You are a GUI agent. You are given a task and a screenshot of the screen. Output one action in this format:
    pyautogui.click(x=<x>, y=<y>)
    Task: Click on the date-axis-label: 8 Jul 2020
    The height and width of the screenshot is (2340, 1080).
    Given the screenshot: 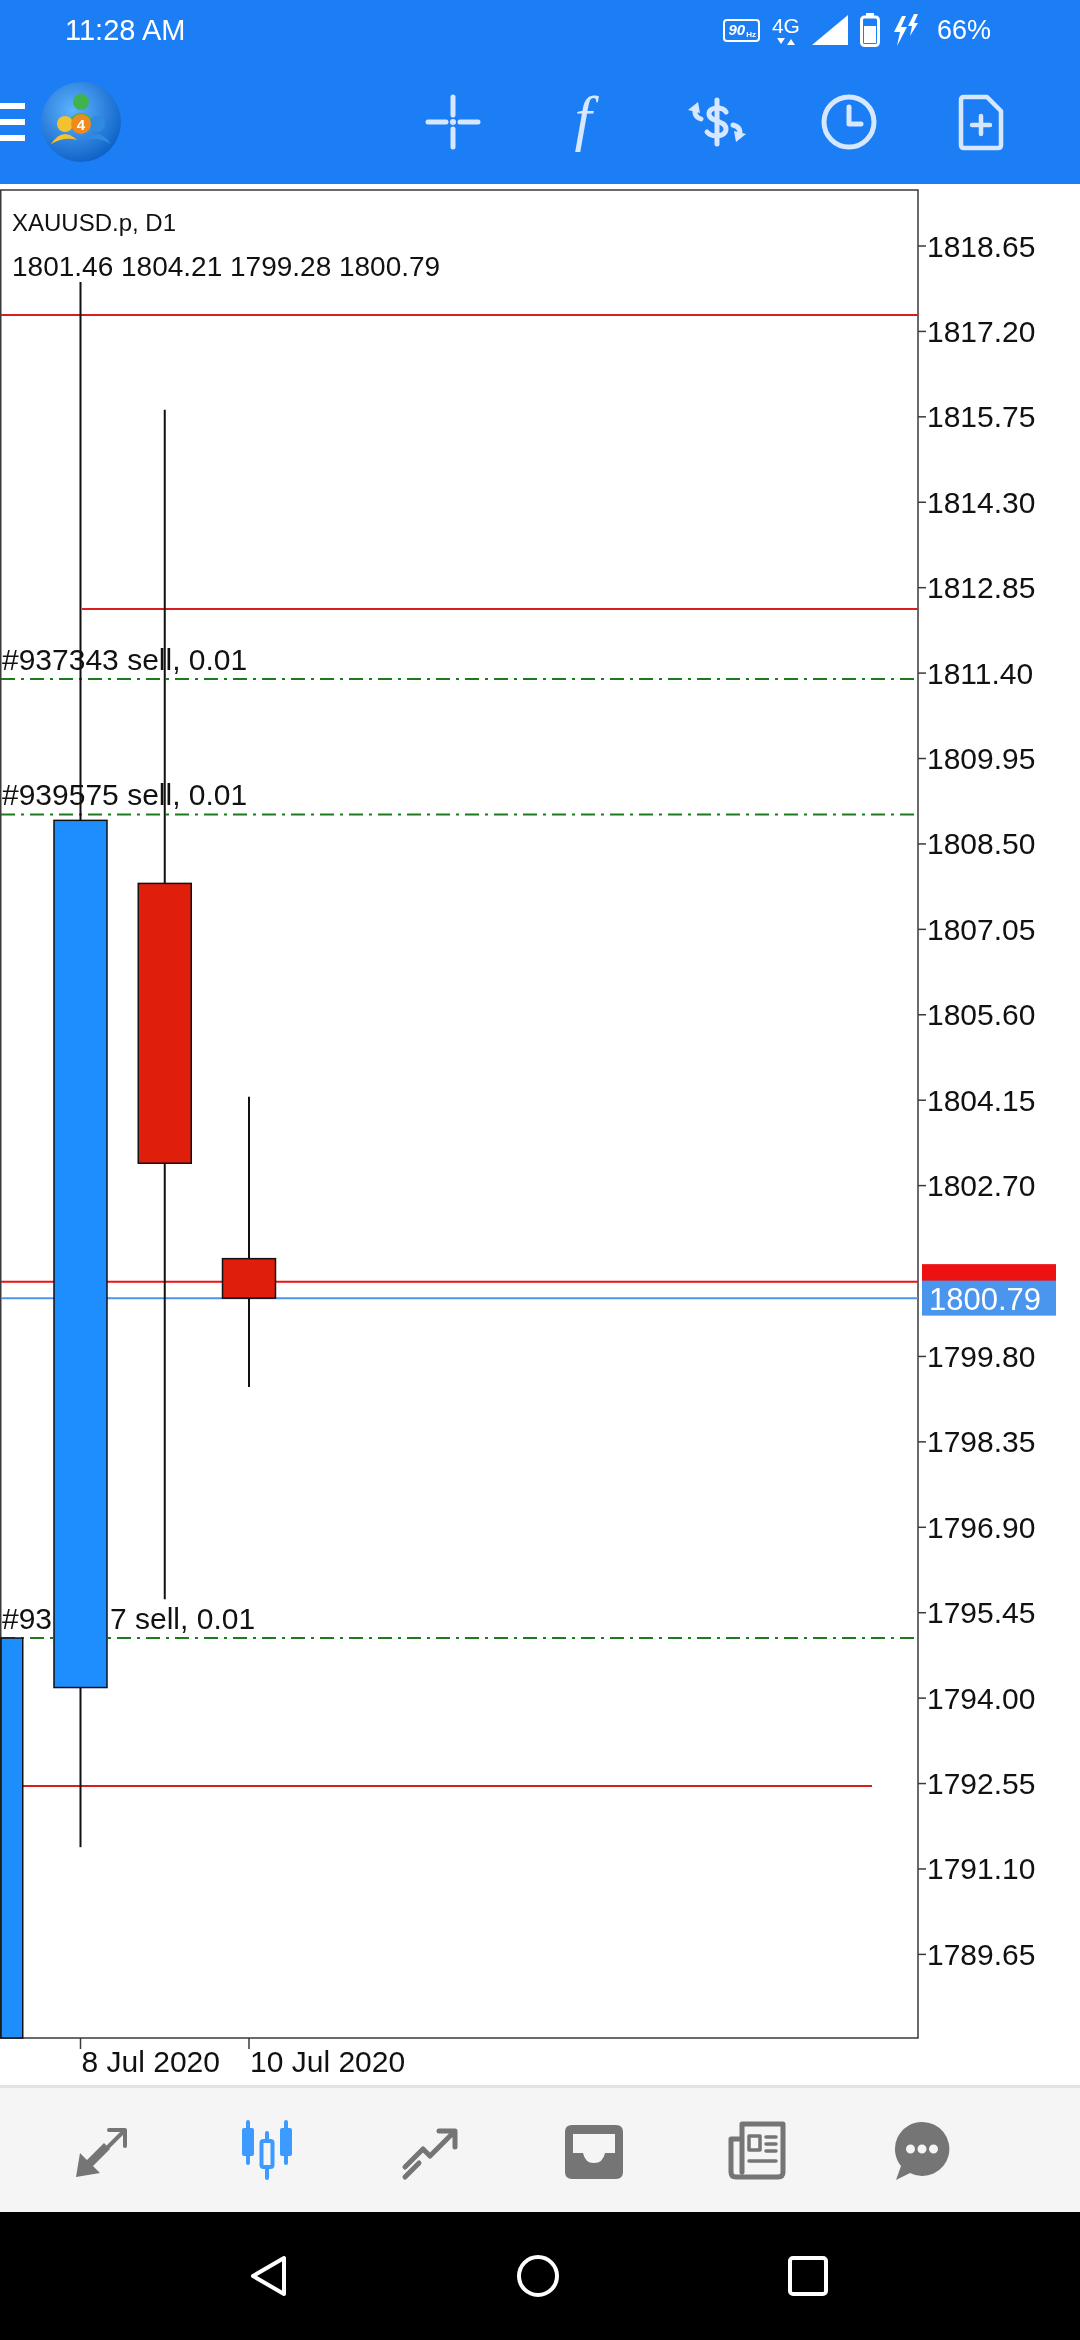 What is the action you would take?
    pyautogui.click(x=150, y=2061)
    